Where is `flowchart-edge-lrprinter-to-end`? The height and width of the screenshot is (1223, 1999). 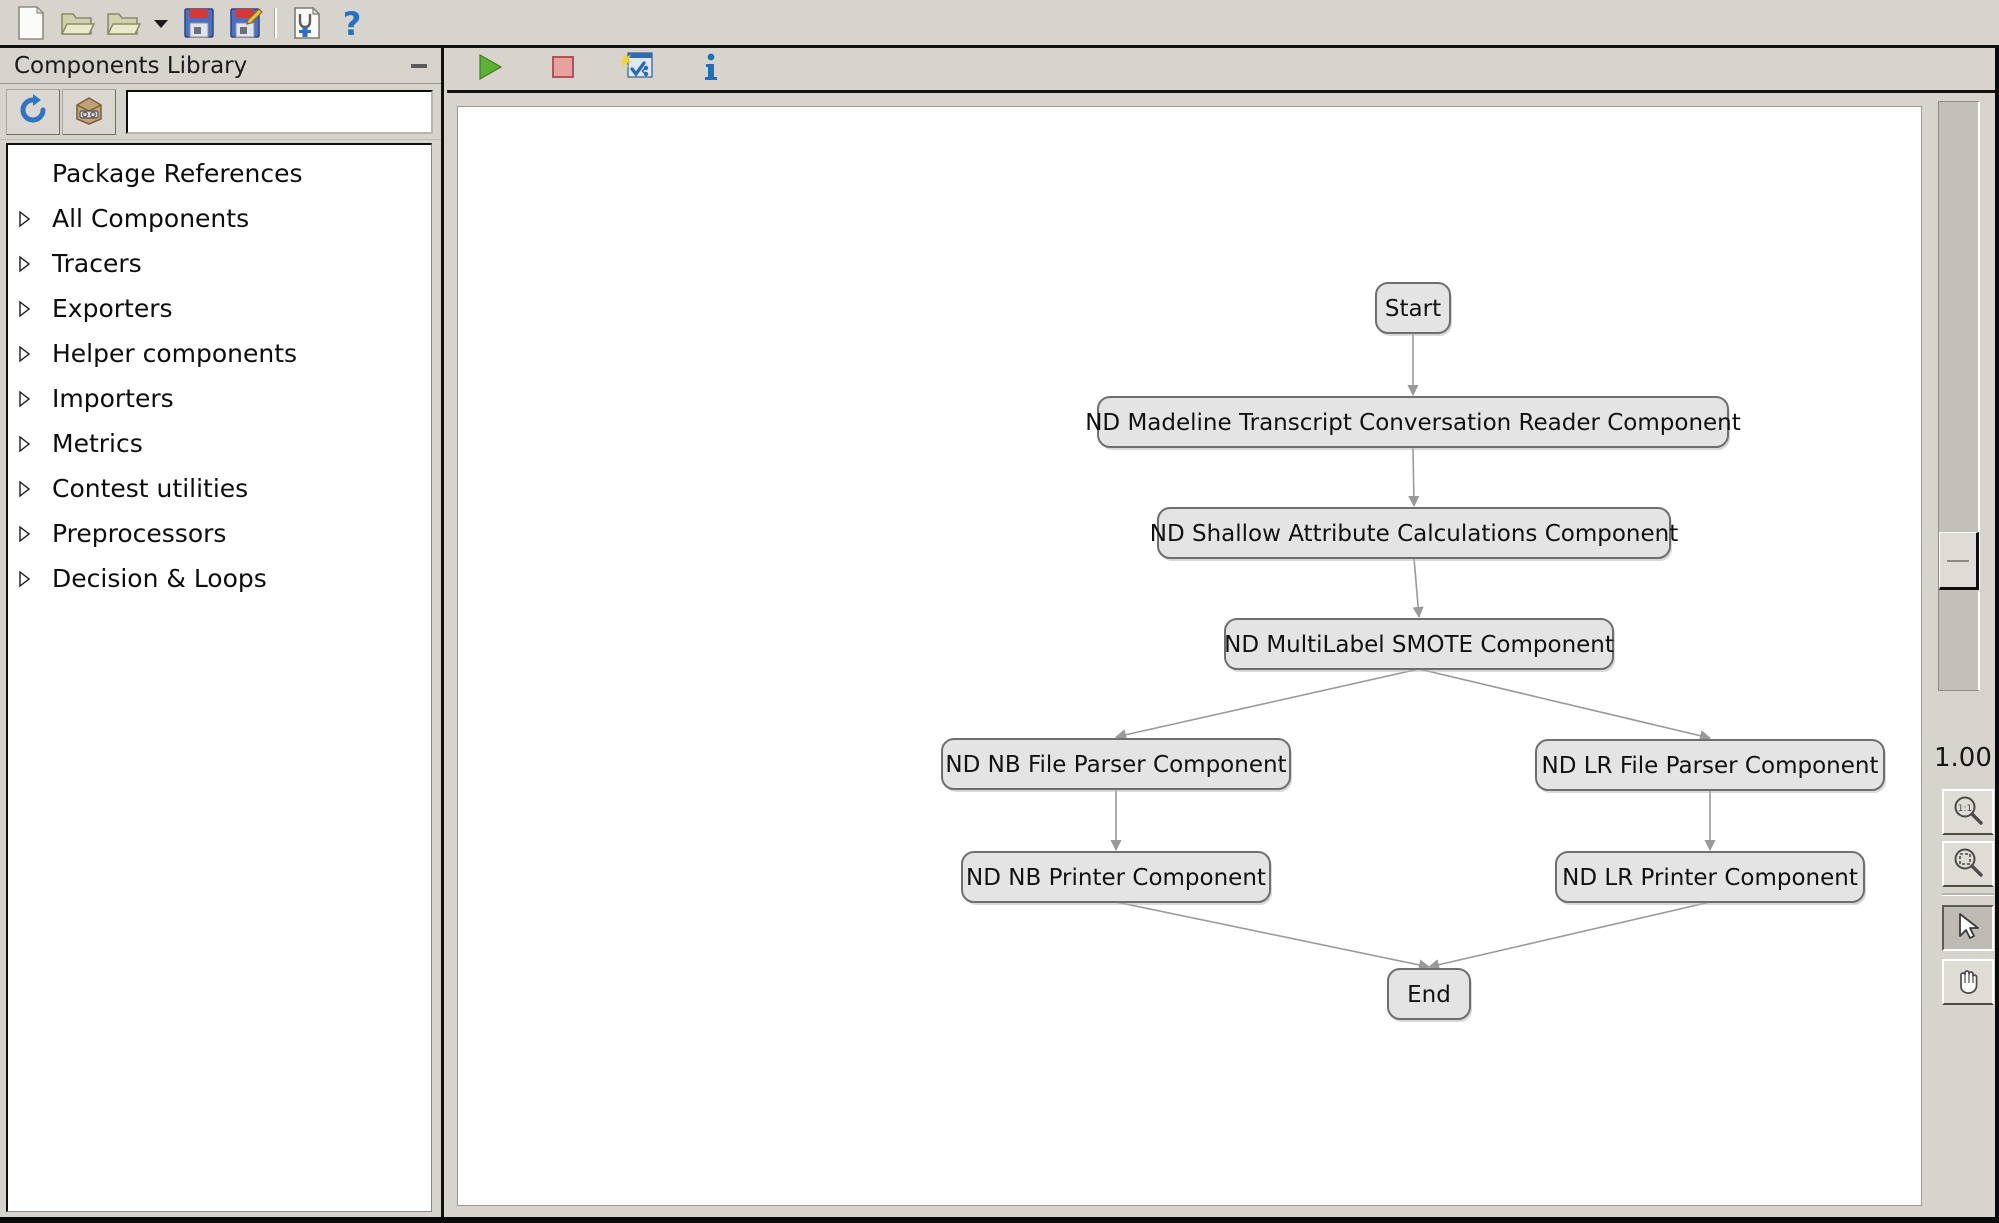 flowchart-edge-lrprinter-to-end is located at coordinates (1569, 936).